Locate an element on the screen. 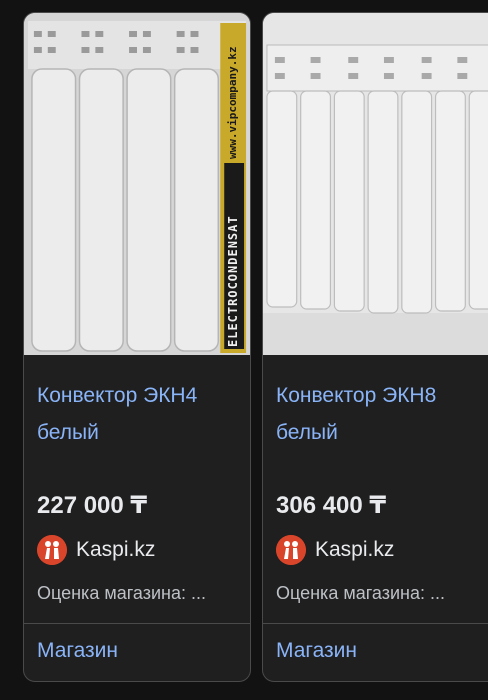 This screenshot has height=700, width=488. product-price: 227 000 ₸ is located at coordinates (92, 505).